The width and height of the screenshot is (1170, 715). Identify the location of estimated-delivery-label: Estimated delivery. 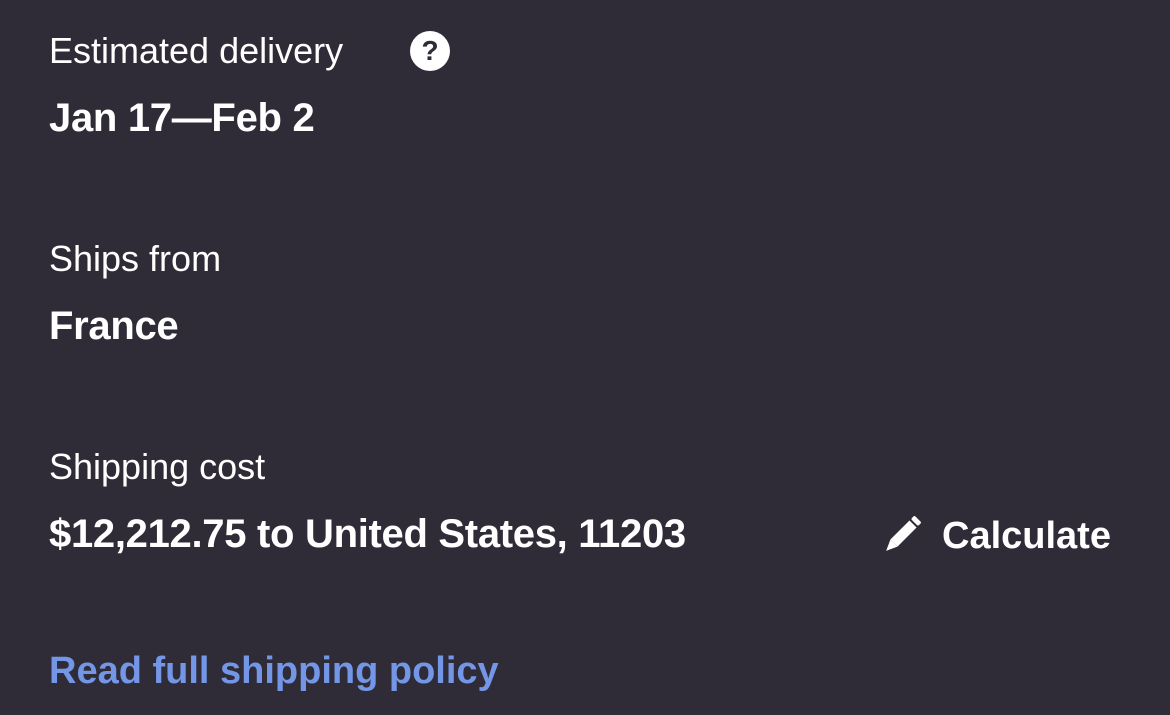
(196, 50).